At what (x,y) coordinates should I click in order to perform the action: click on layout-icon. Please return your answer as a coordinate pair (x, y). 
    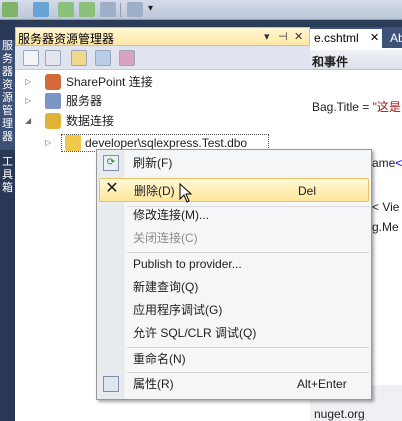
    Looking at the image, I should click on (135, 9).